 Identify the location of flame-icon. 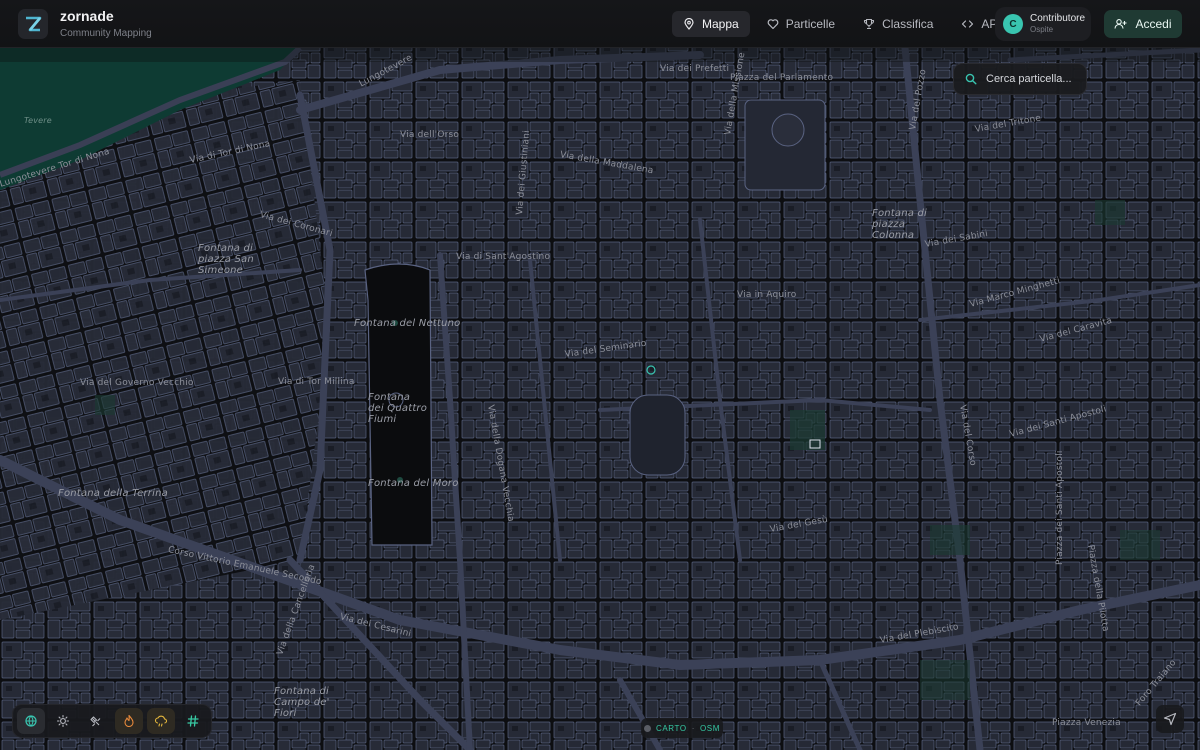
(129, 721).